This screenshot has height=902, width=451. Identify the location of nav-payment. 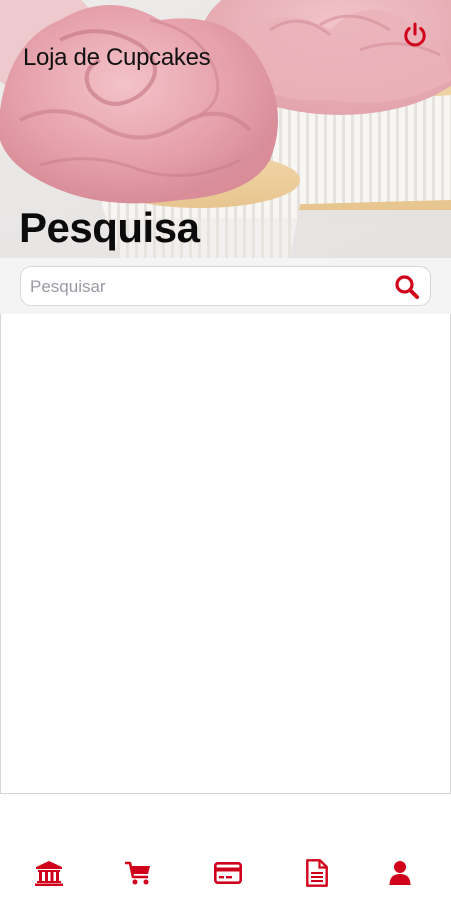
(228, 873).